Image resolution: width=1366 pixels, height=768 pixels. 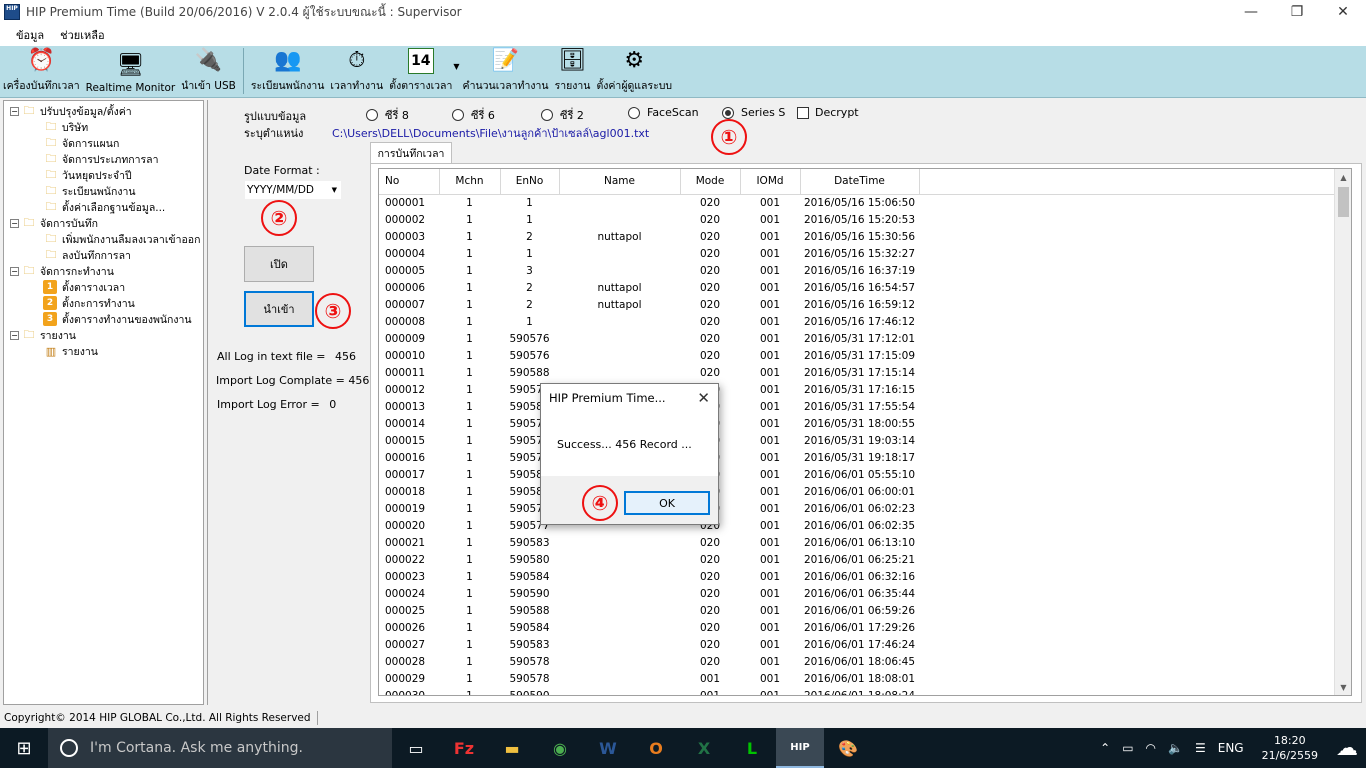 I want to click on schedule-button: 14 ตั้งตารางเวลา, so click(x=420, y=70).